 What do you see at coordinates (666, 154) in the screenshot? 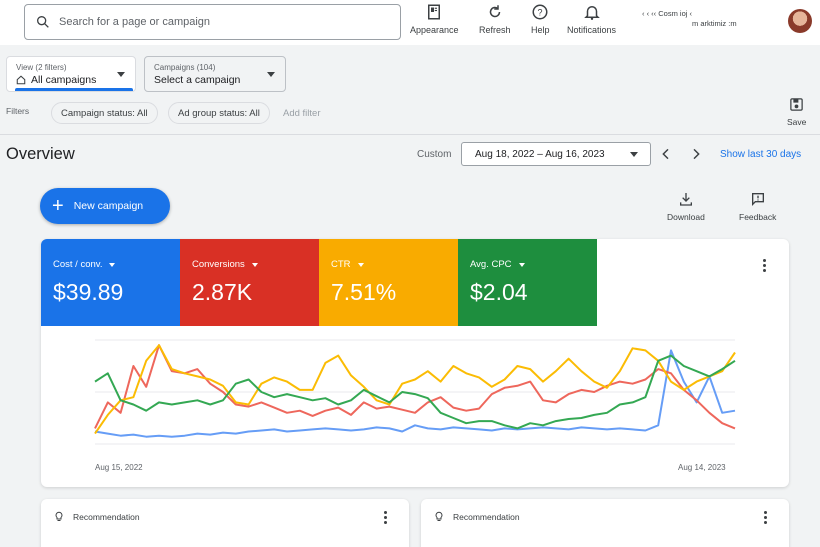
I see `chevron-left-icon` at bounding box center [666, 154].